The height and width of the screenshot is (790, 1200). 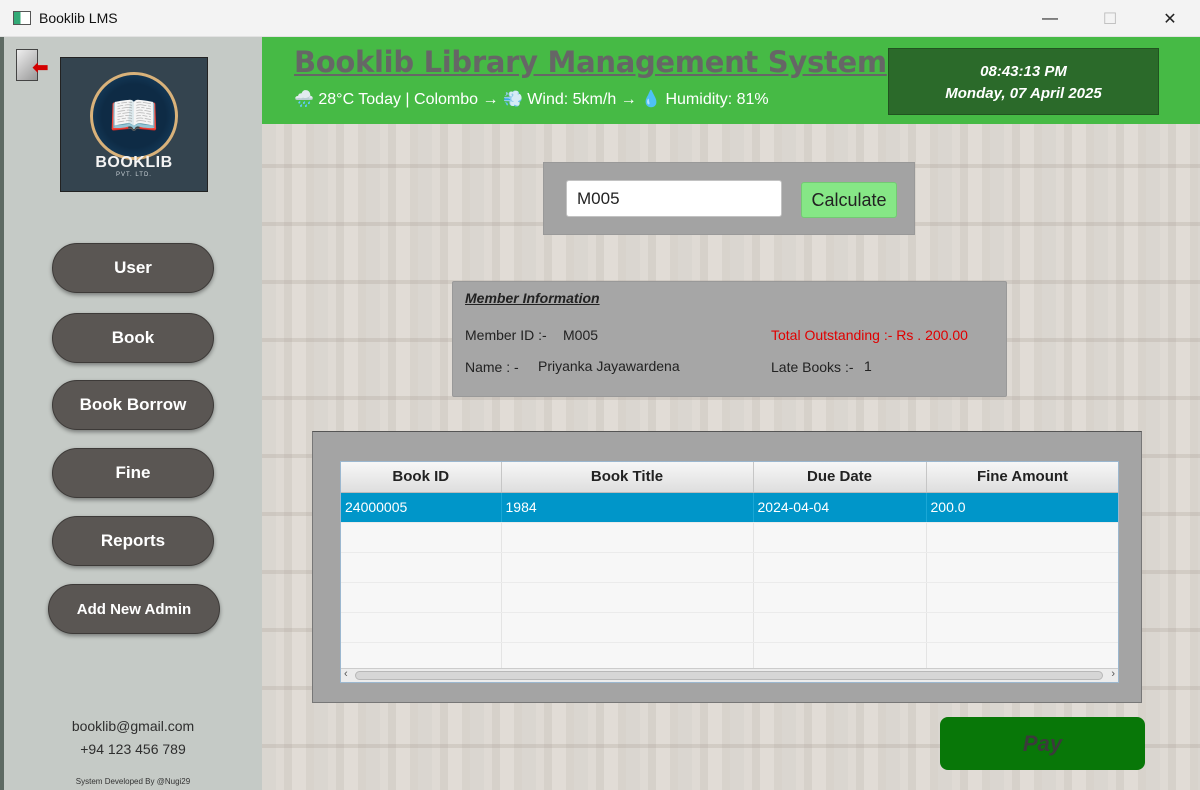 What do you see at coordinates (1170, 18) in the screenshot?
I see `close-button: ✕` at bounding box center [1170, 18].